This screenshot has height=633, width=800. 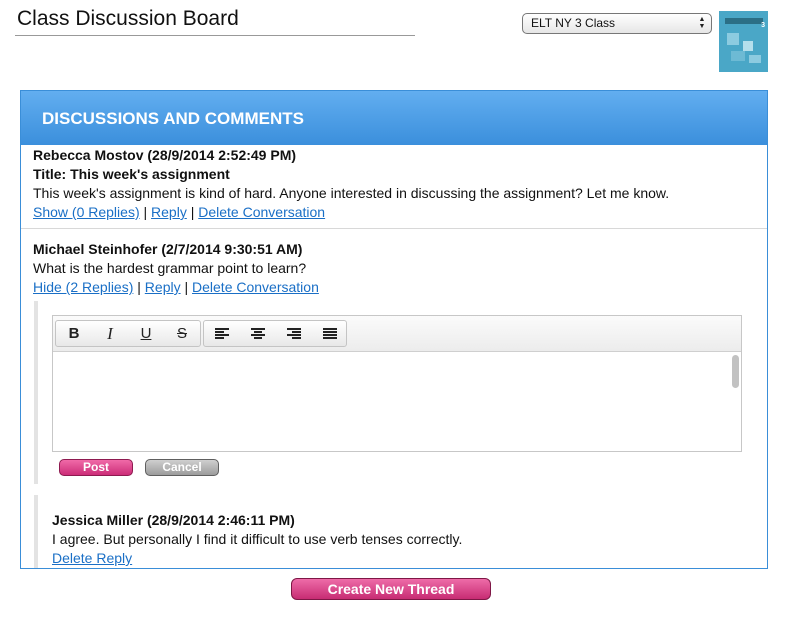 I want to click on align-justify-button, so click(x=330, y=333).